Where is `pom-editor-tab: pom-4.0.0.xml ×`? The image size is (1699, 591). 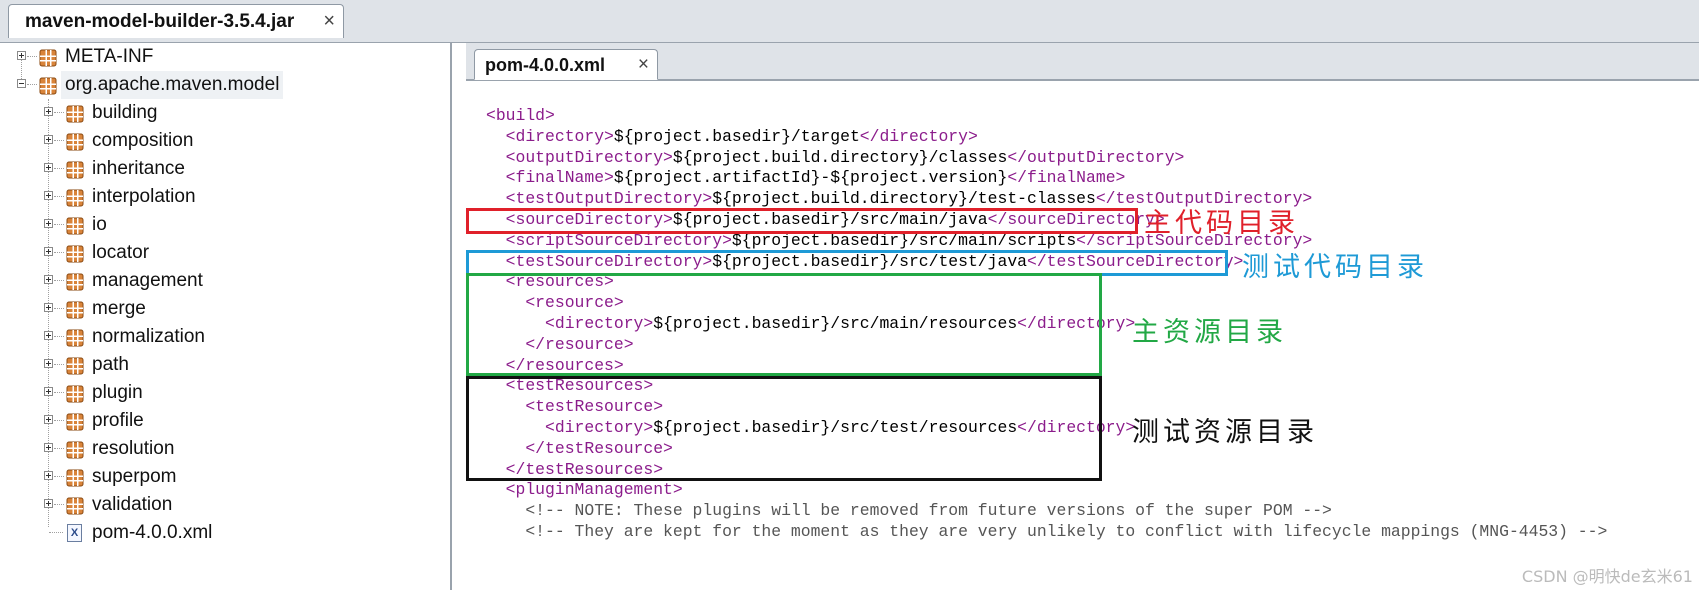
pom-editor-tab: pom-4.0.0.xml × is located at coordinates (566, 64).